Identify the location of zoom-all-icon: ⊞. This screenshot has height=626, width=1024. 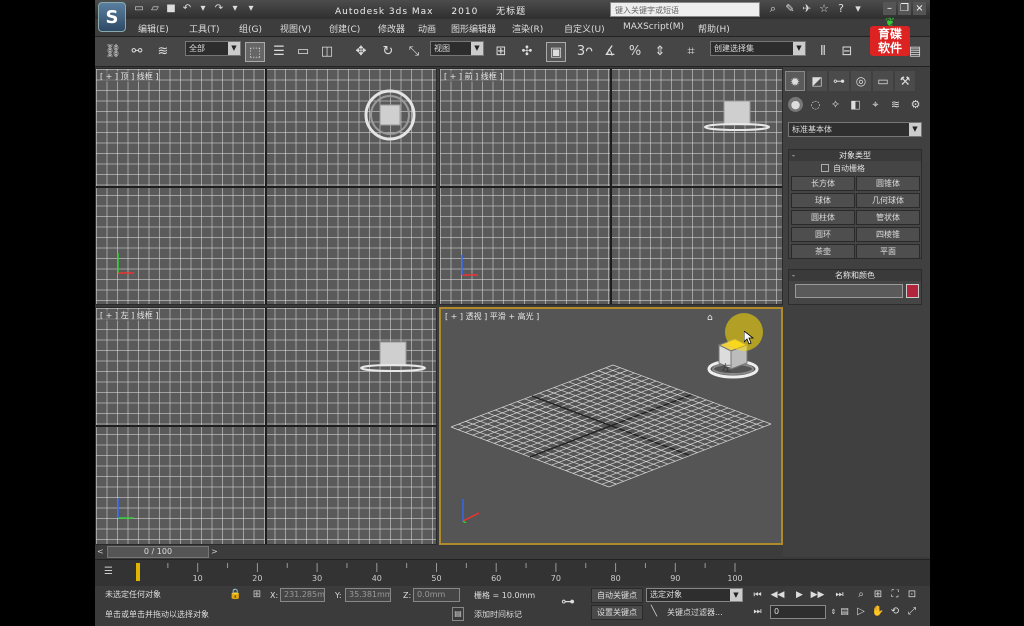
(878, 595).